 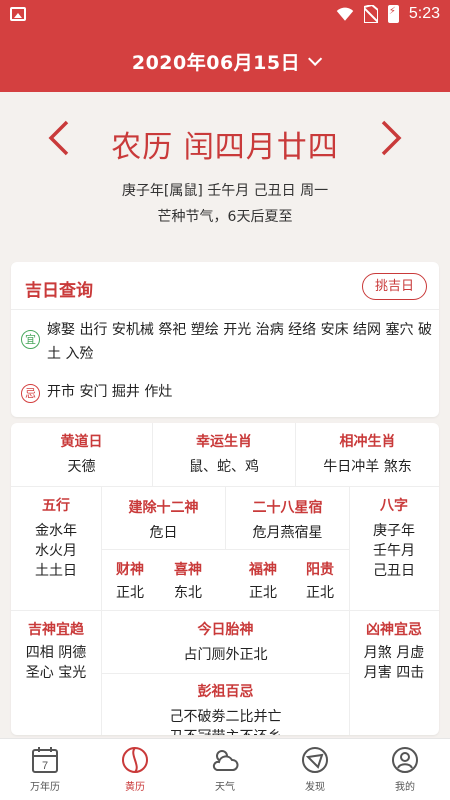 What do you see at coordinates (56, 571) in the screenshot?
I see `wuxing-day: 土土日` at bounding box center [56, 571].